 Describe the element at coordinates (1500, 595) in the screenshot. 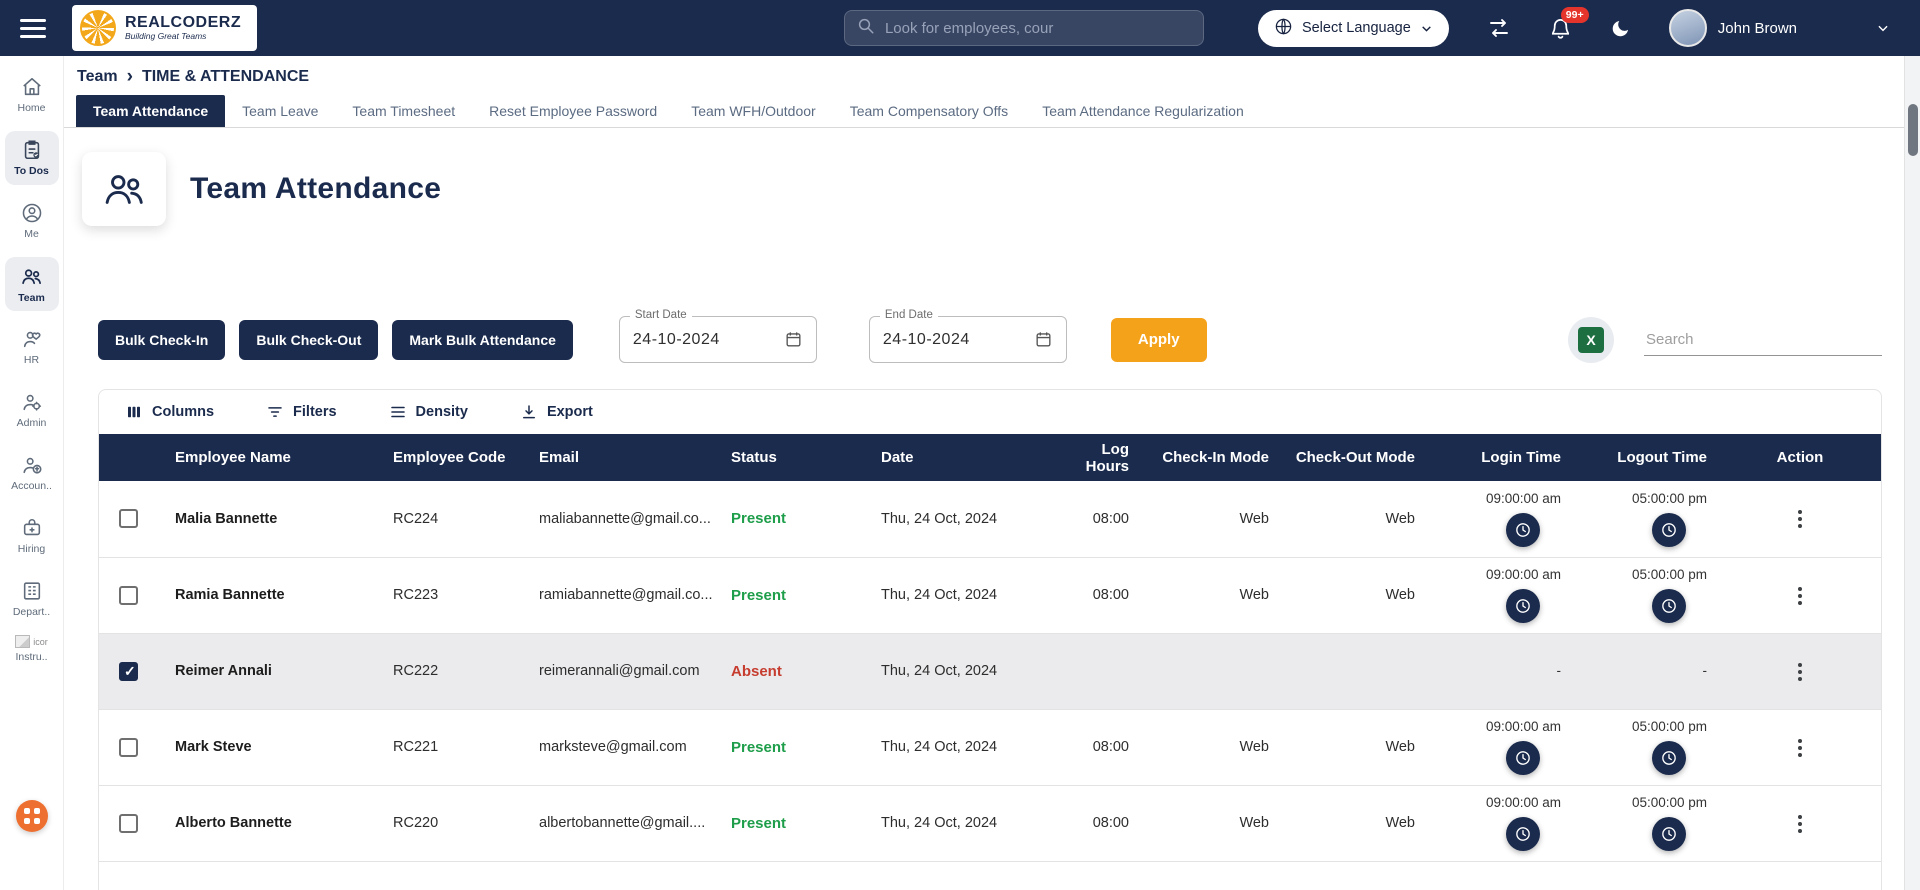

I see `login-time-cell: 09:00:00 am` at that location.